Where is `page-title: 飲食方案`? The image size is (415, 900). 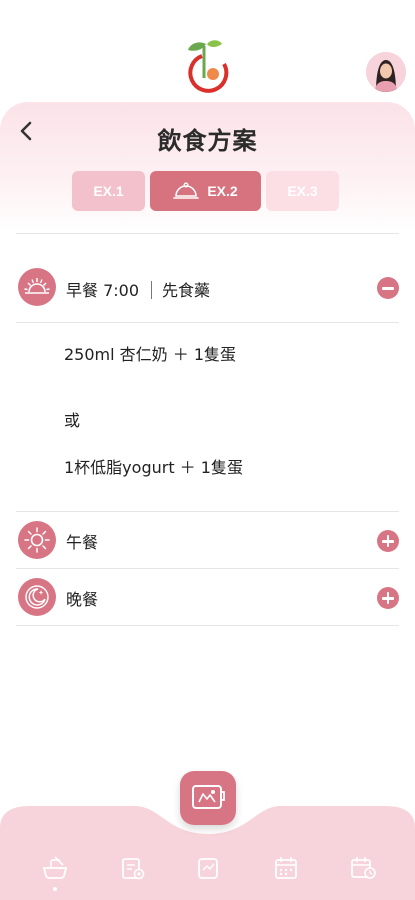
page-title: 飲食方案 is located at coordinates (207, 141).